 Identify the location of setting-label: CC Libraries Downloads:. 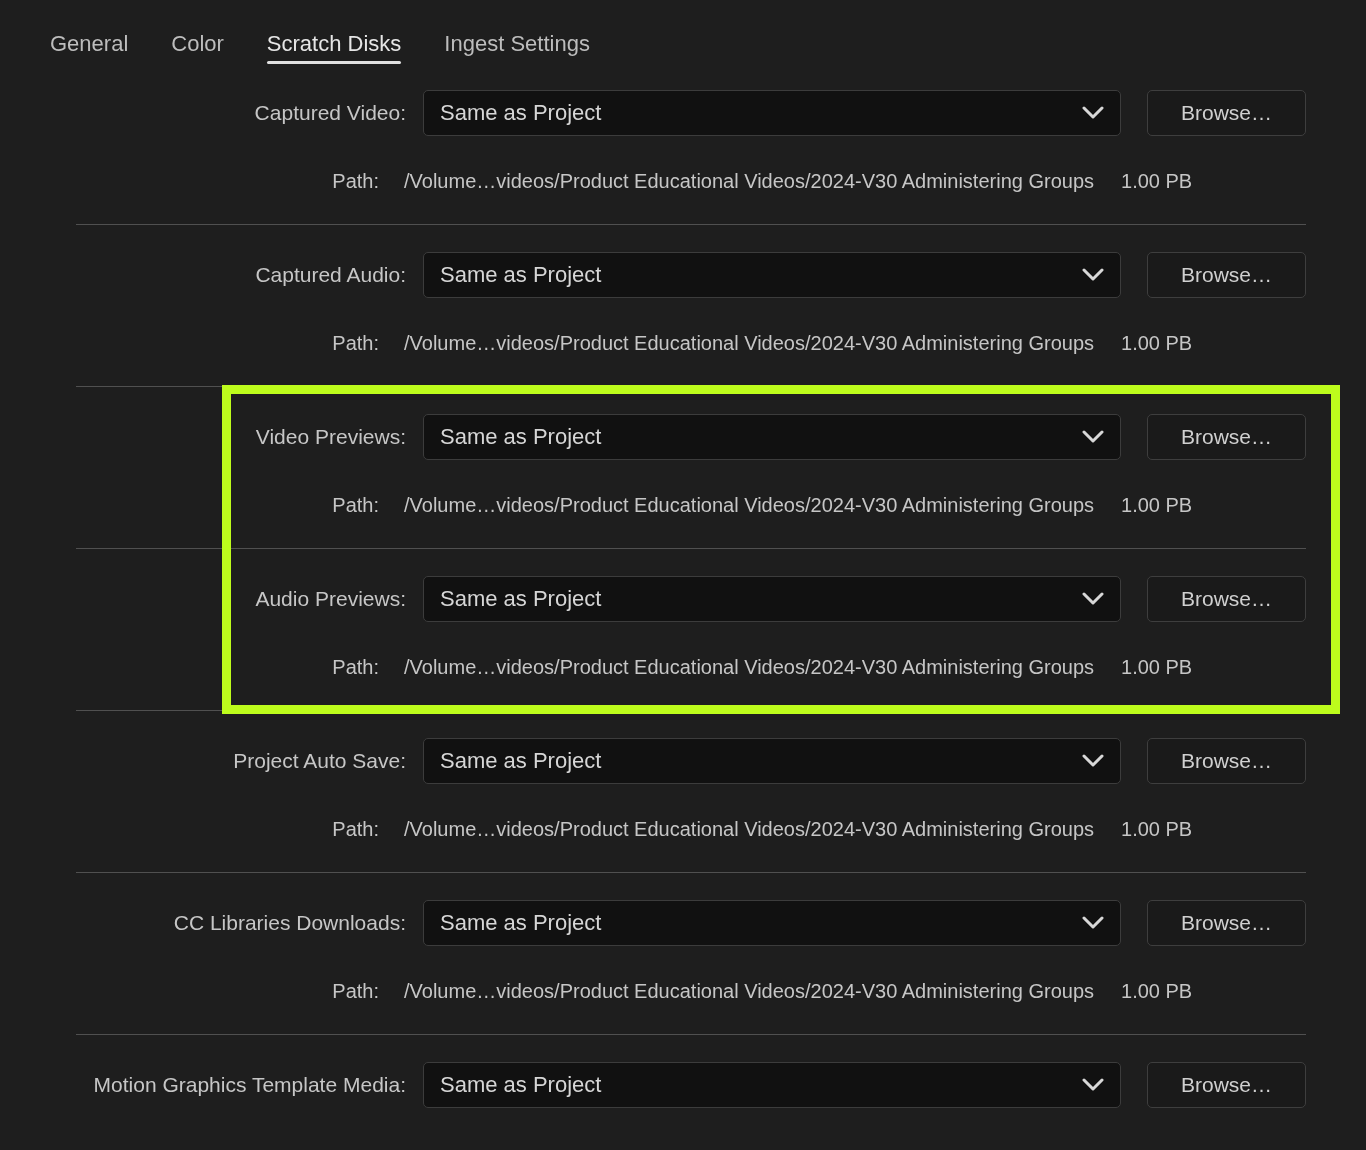
(289, 923).